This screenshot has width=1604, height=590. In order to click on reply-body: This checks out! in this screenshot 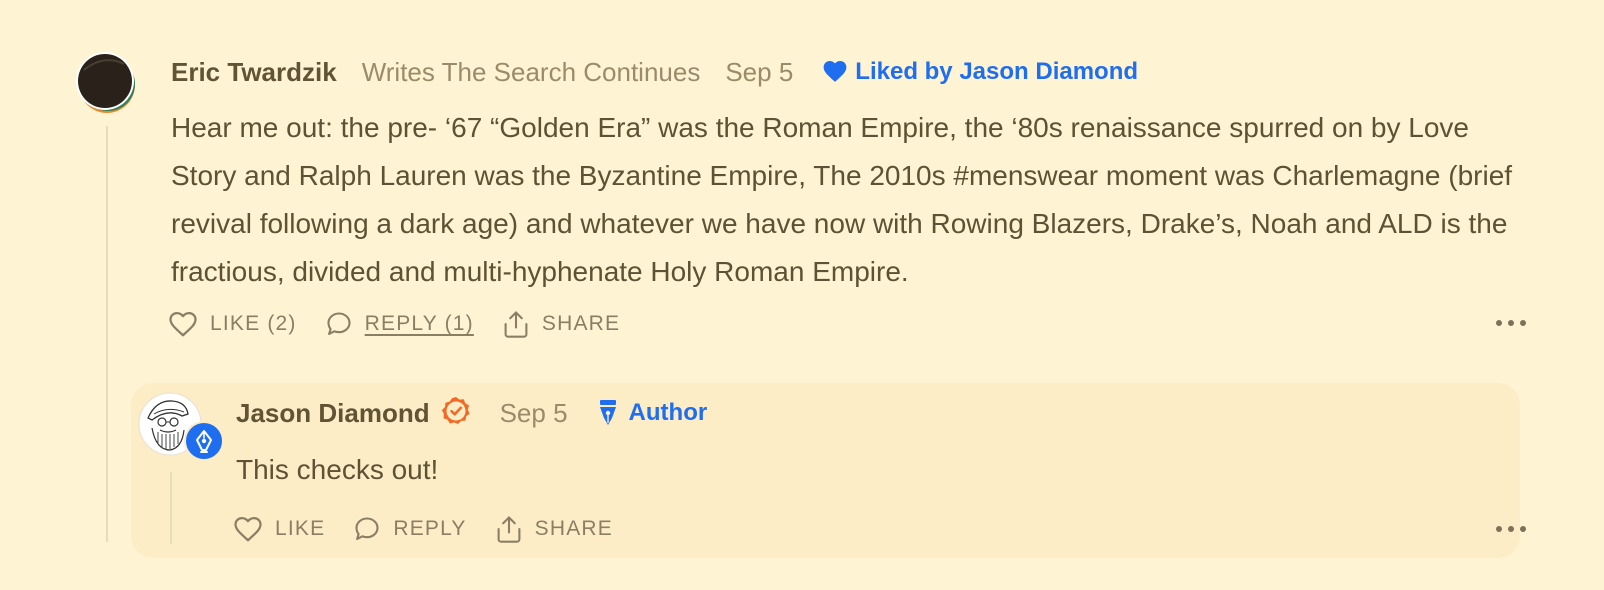, I will do `click(337, 469)`.